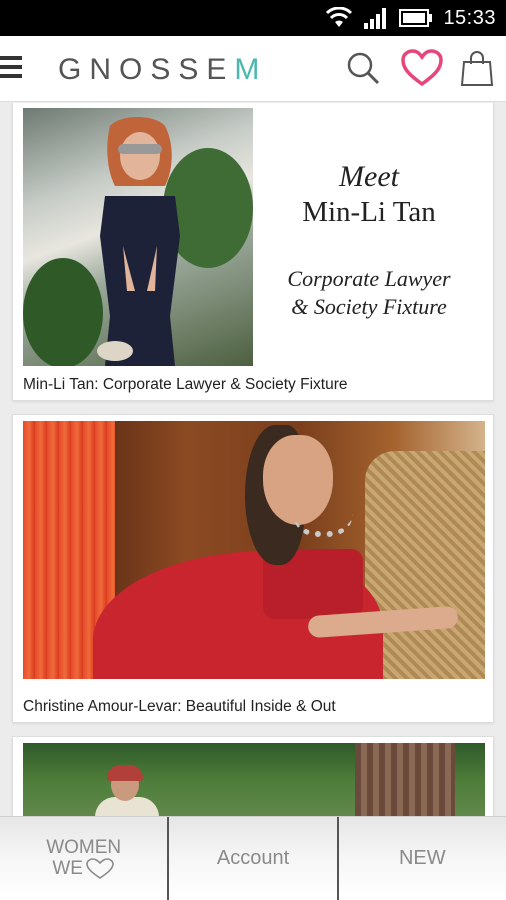 Image resolution: width=506 pixels, height=900 pixels. I want to click on headline-role-line2: & Society Fixture, so click(369, 306).